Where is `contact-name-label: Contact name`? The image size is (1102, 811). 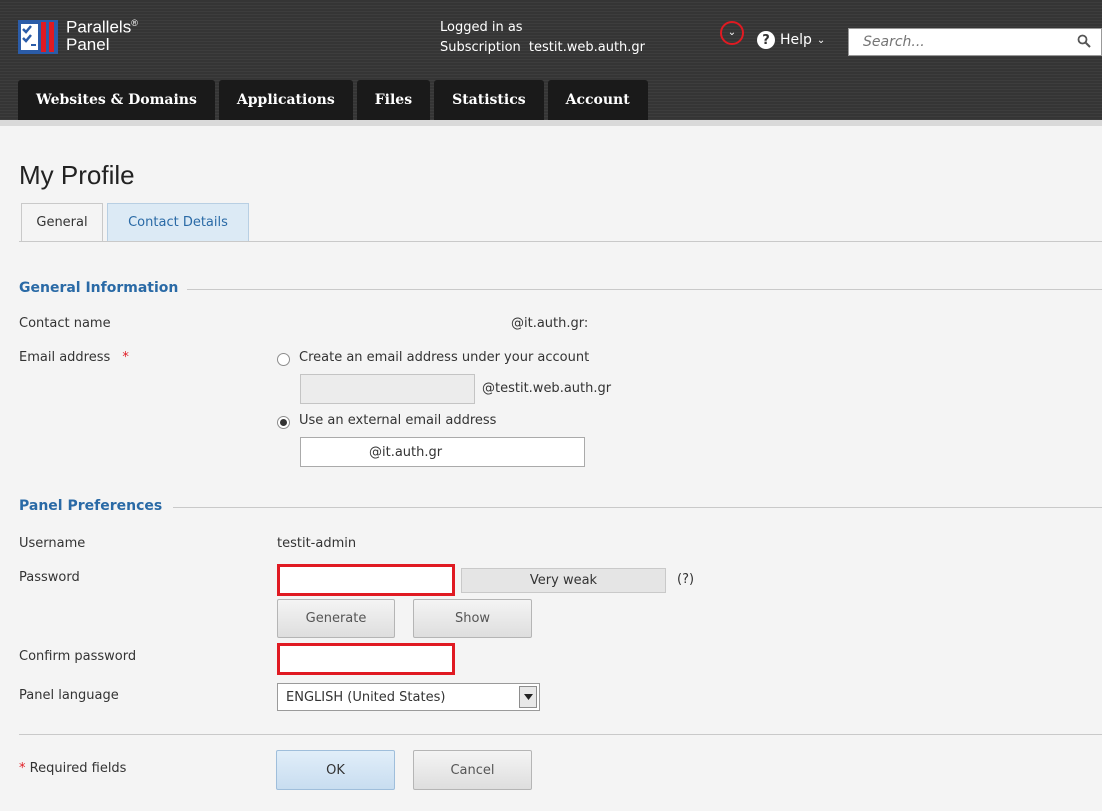 contact-name-label: Contact name is located at coordinates (65, 323).